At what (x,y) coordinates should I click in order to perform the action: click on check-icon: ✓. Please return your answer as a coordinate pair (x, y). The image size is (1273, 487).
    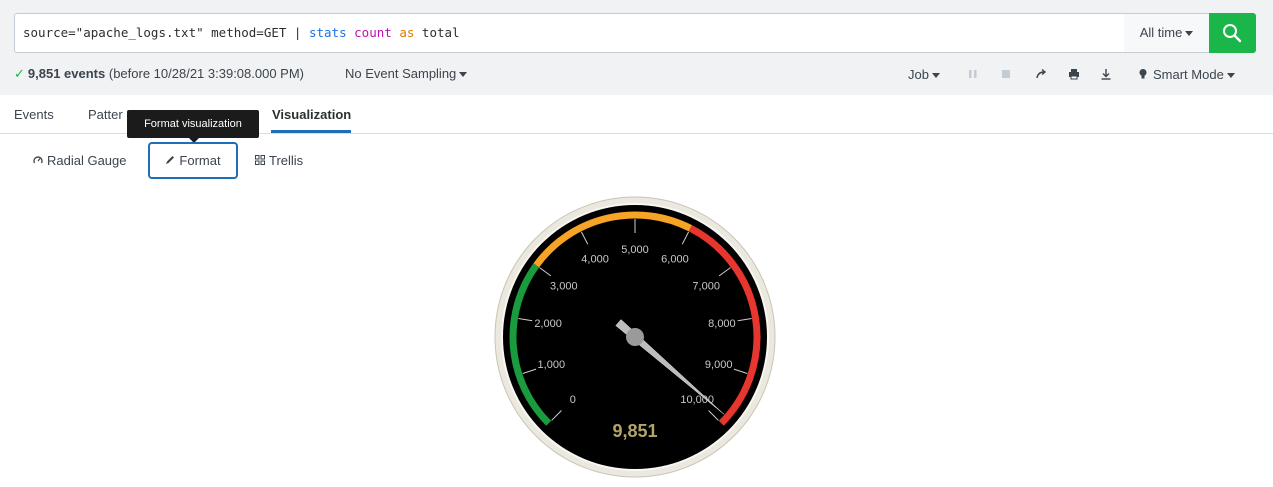
    Looking at the image, I should click on (19, 73).